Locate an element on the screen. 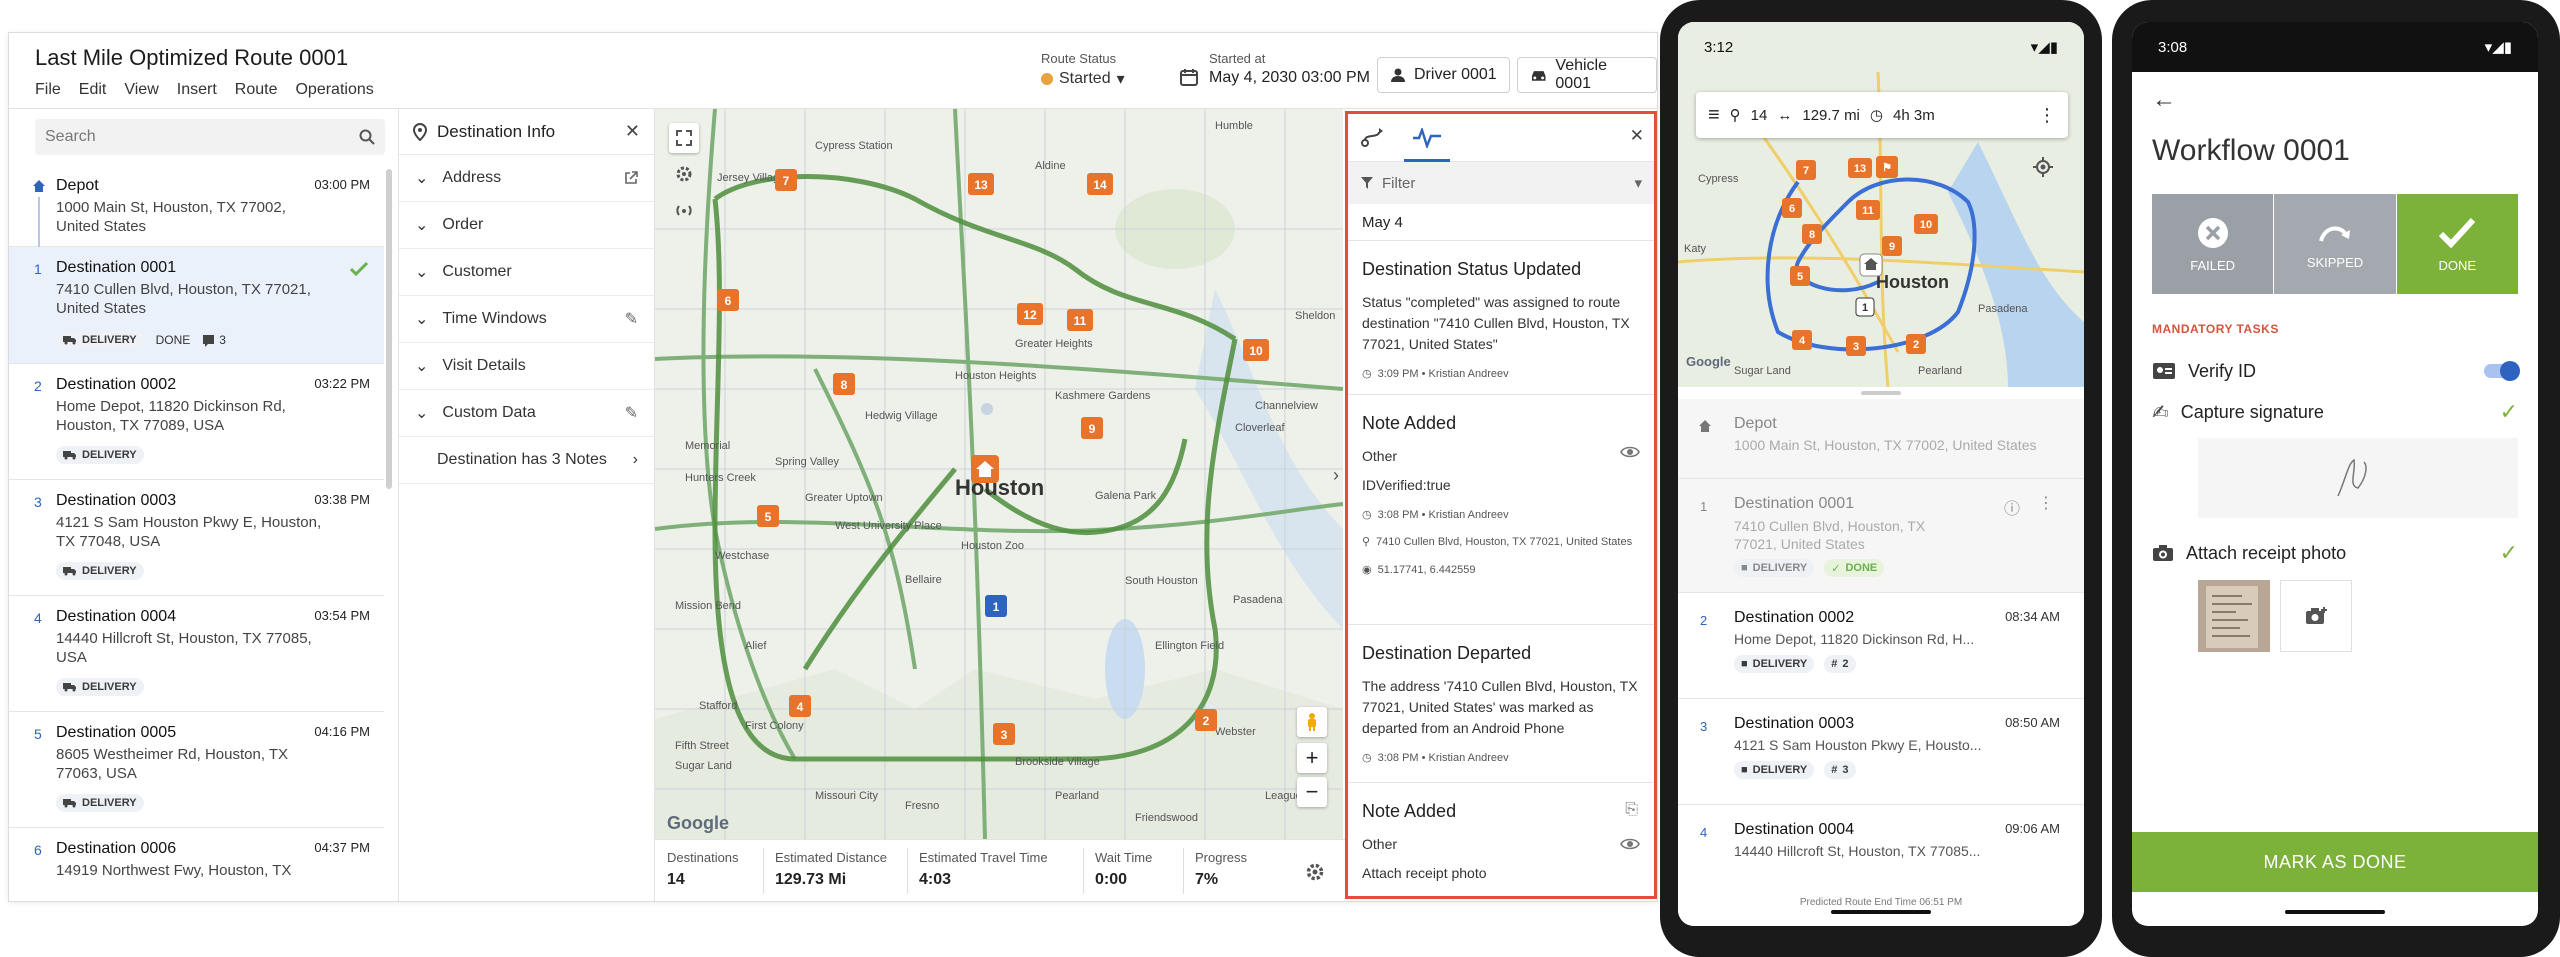 This screenshot has width=2560, height=957. map-pin-selected: 1 is located at coordinates (1865, 307).